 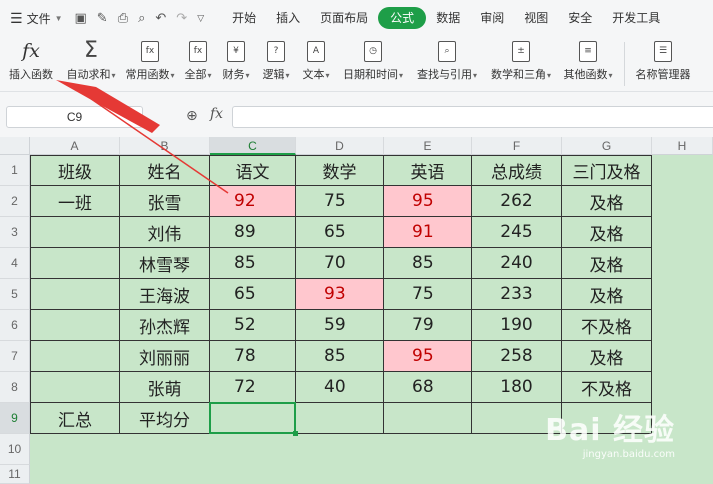 I want to click on column-header-h: H, so click(x=682, y=146).